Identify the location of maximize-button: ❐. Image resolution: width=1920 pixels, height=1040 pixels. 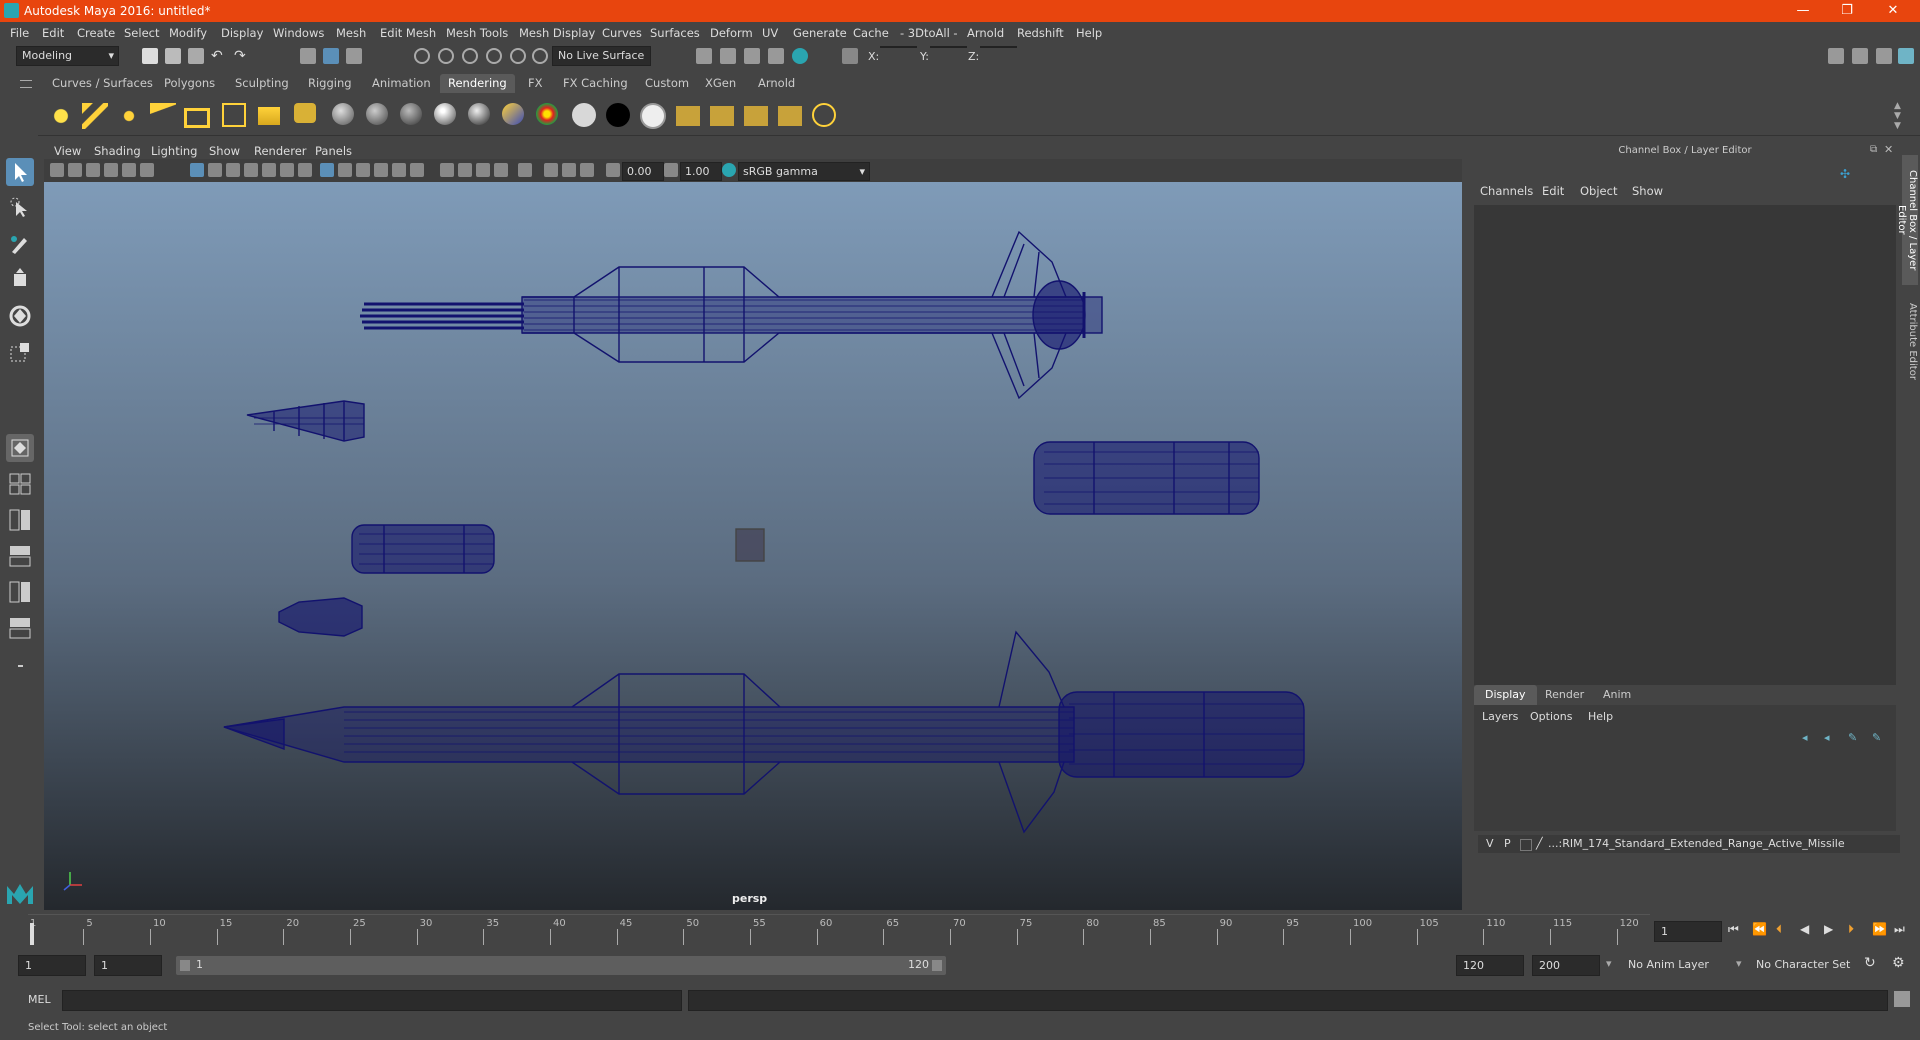
(1847, 11).